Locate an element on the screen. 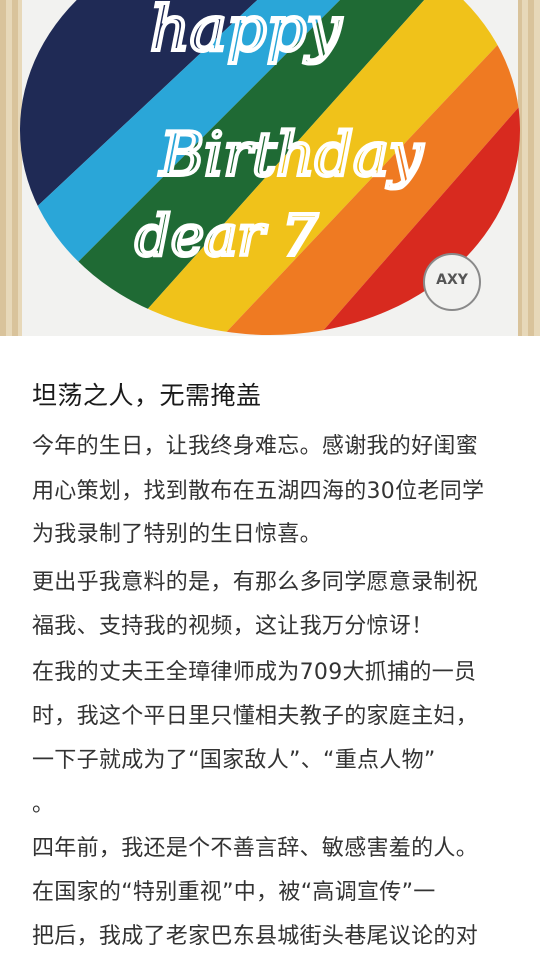 Image resolution: width=540 pixels, height=960 pixels. paragraph-line: 一下子就成为了“国家敌人”、“重点人物” is located at coordinates (234, 760).